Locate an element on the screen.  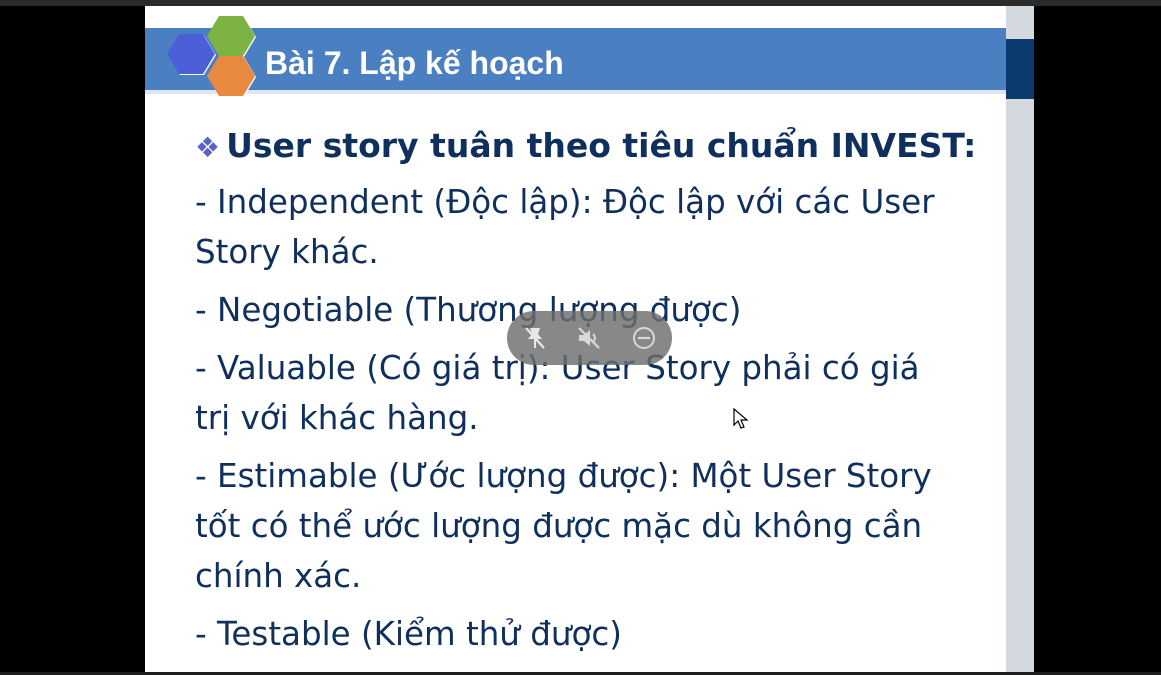
slide-side-rail is located at coordinates (1020, 339).